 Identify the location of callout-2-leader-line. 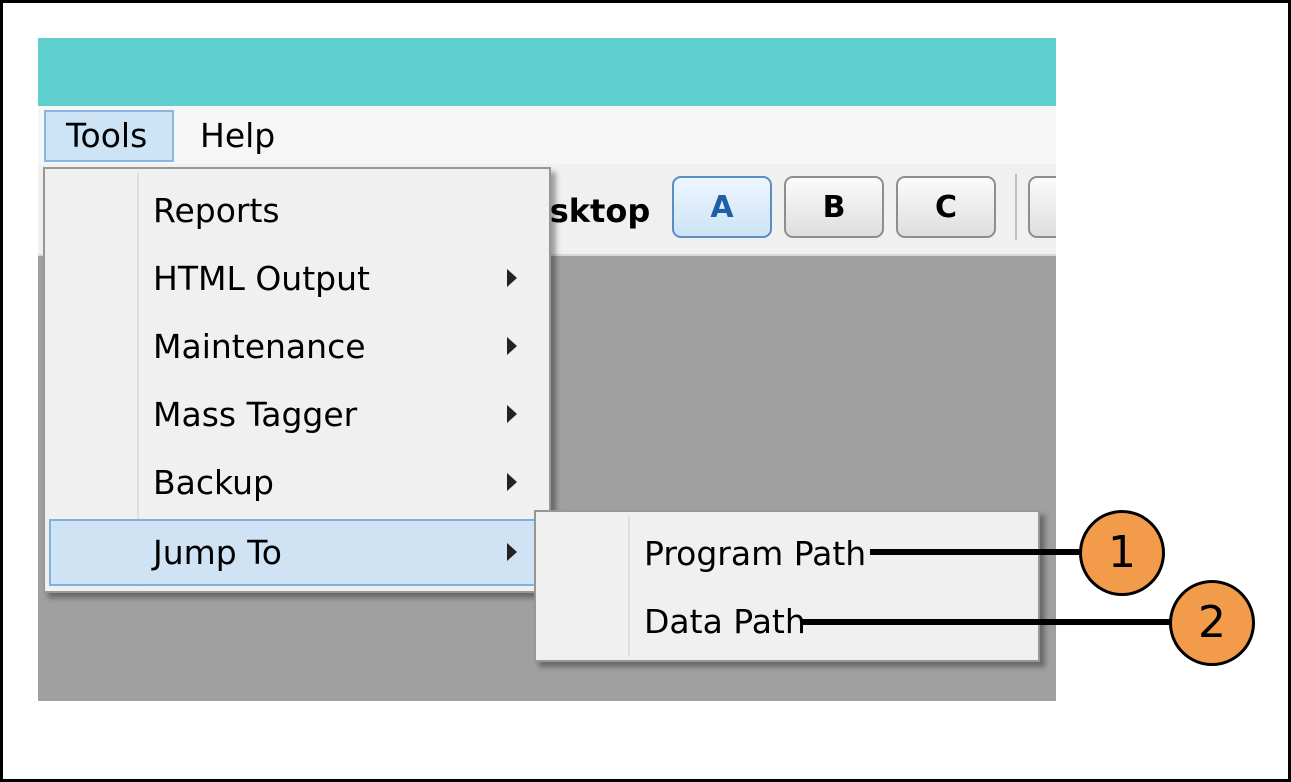
(987, 622).